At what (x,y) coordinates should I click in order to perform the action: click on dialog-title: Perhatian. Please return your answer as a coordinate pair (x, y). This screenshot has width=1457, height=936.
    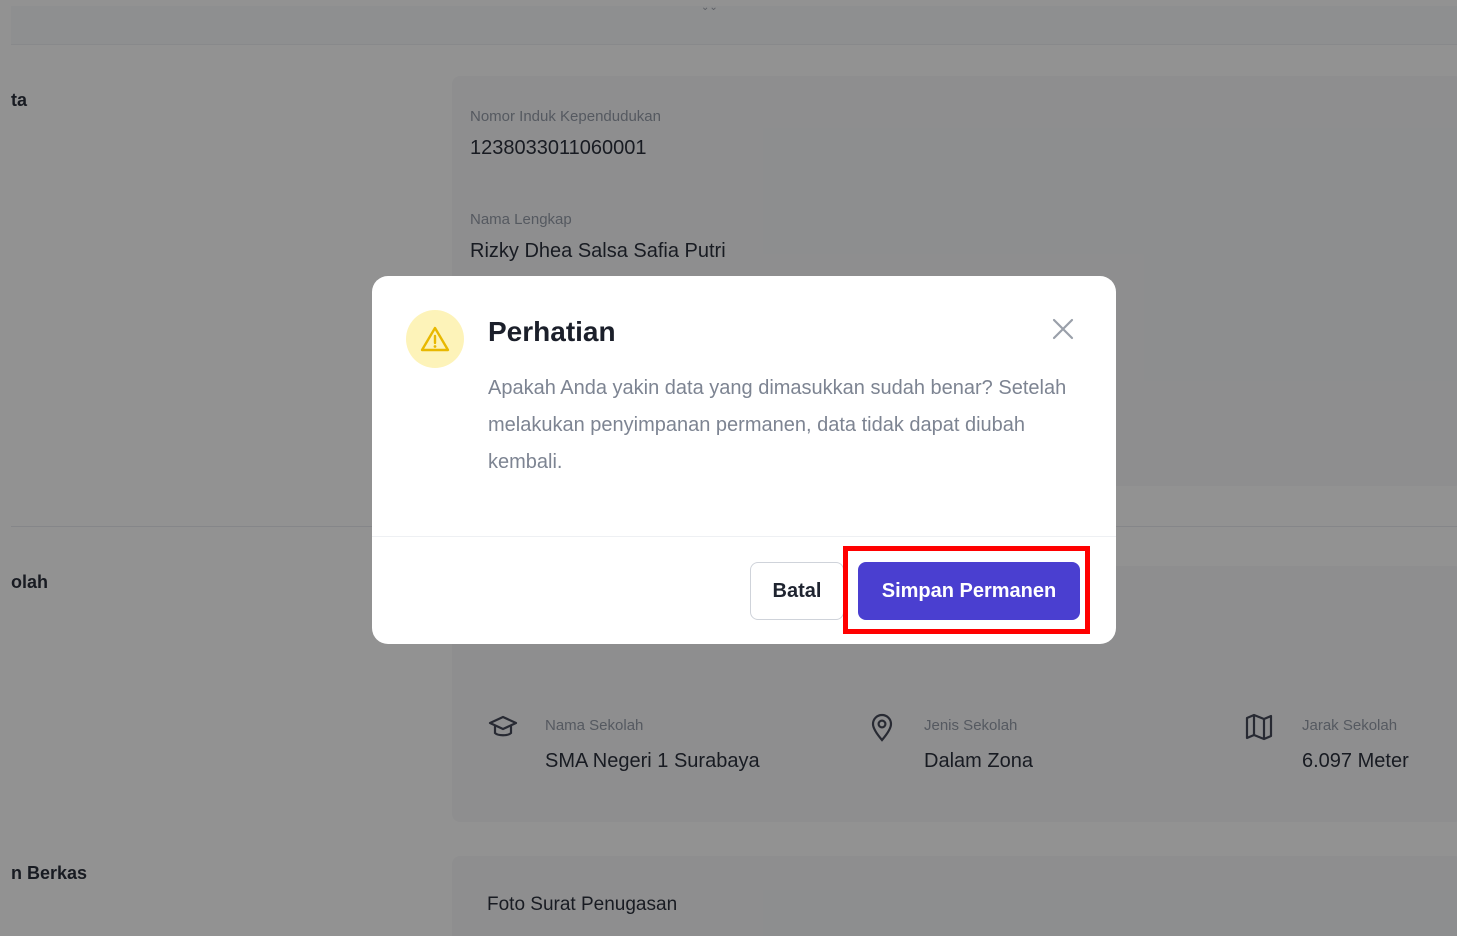
    Looking at the image, I should click on (552, 331).